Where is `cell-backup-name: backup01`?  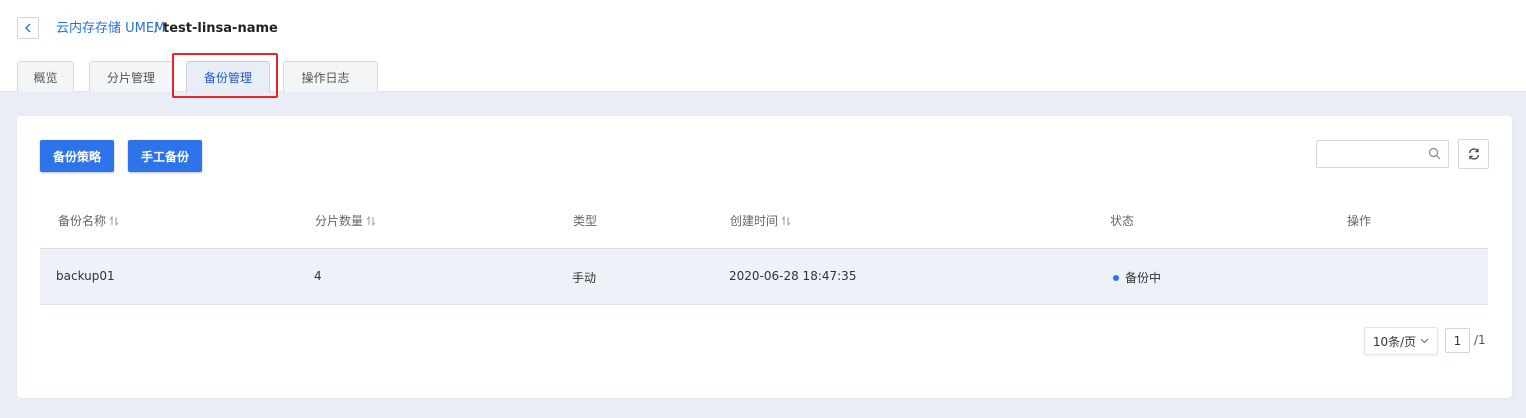
cell-backup-name: backup01 is located at coordinates (85, 276).